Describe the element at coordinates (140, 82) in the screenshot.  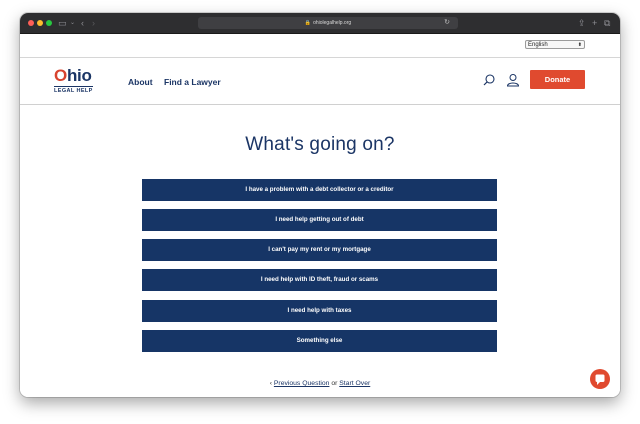
I see `nav-about: About` at that location.